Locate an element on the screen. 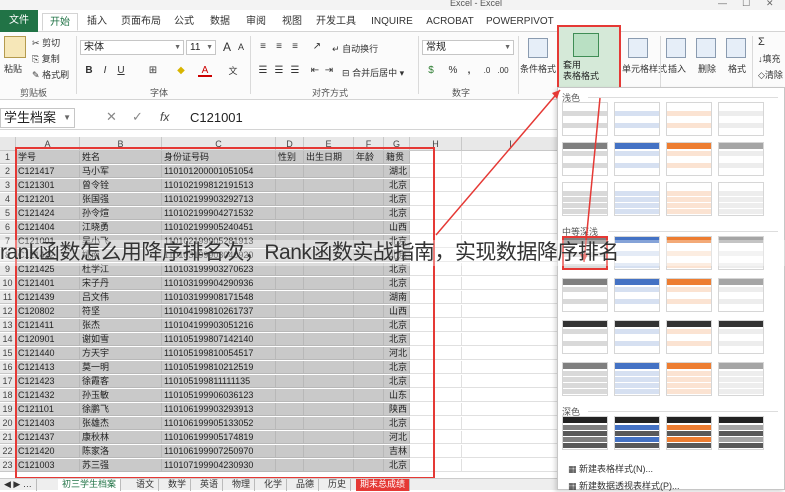 The height and width of the screenshot is (492, 785). row-header: 23 is located at coordinates (8, 465).